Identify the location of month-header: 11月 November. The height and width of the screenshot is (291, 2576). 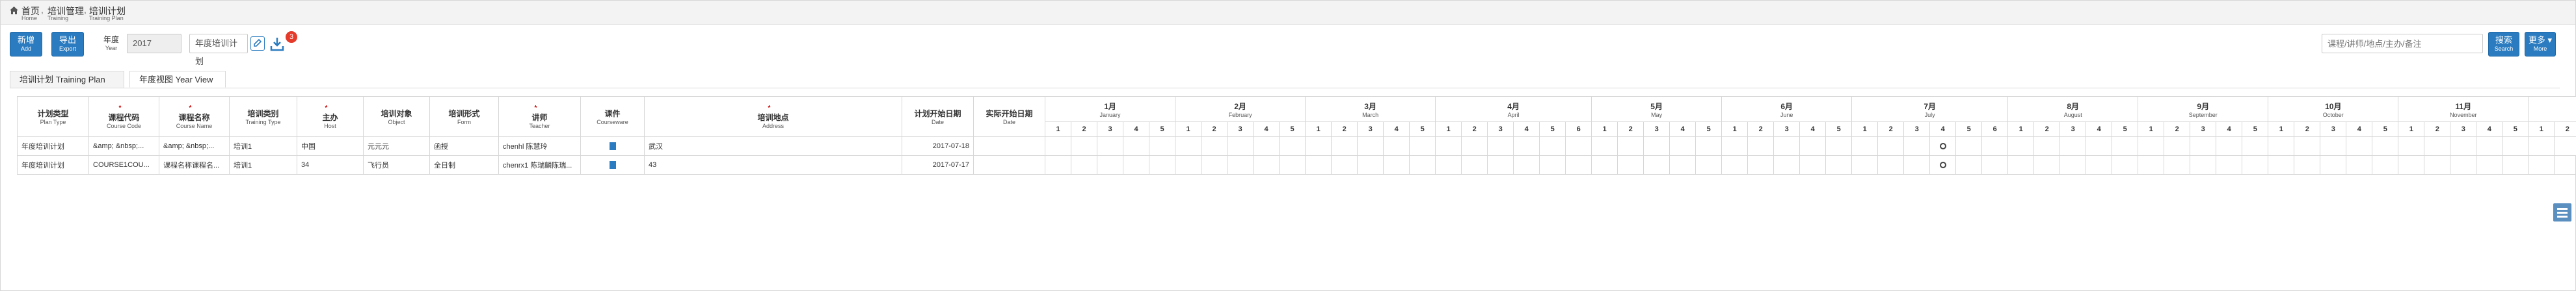
(2463, 109).